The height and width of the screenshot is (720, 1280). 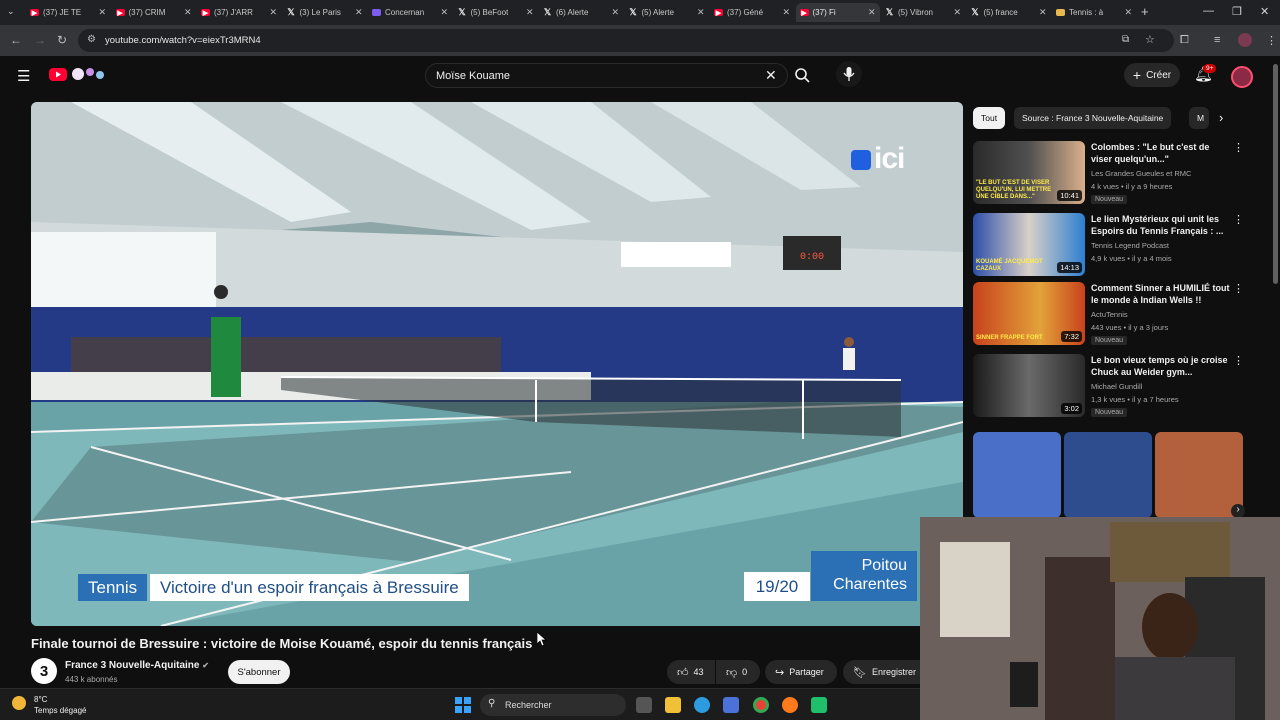 What do you see at coordinates (91, 39) in the screenshot?
I see `site-info-icon: ⚙` at bounding box center [91, 39].